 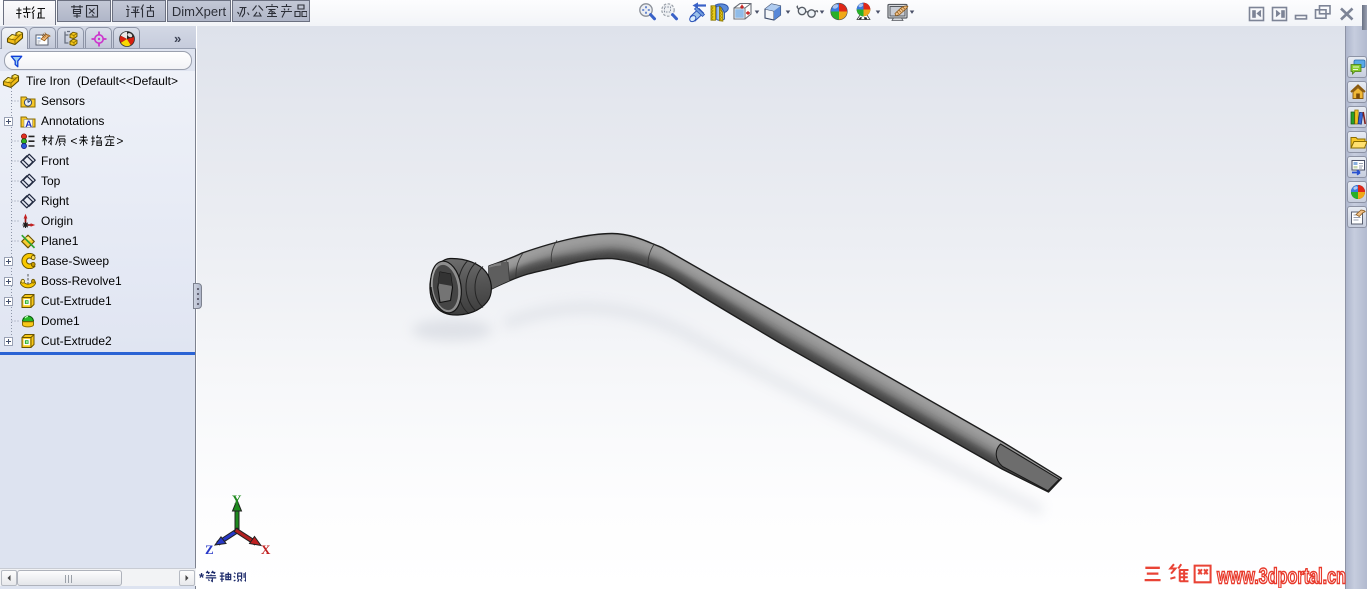 What do you see at coordinates (209, 549) in the screenshot?
I see `svg-text: Z` at bounding box center [209, 549].